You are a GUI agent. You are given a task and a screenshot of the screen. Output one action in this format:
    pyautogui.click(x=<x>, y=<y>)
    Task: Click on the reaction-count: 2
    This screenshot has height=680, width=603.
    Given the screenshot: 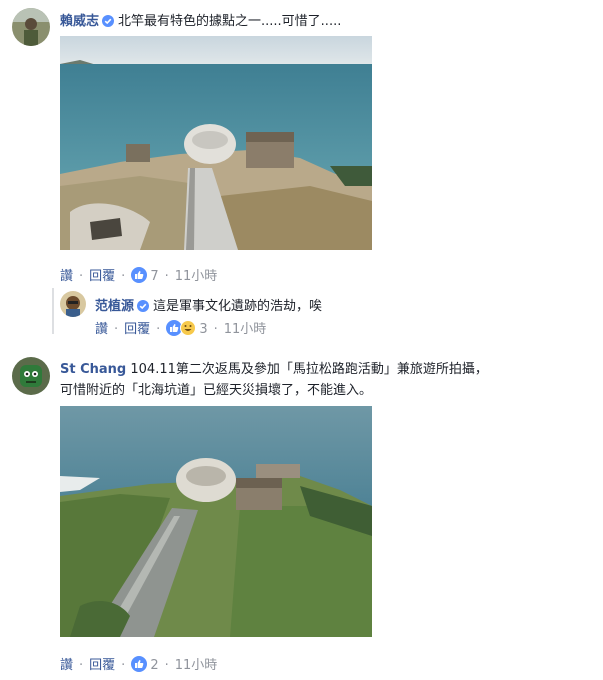 What is the action you would take?
    pyautogui.click(x=154, y=665)
    